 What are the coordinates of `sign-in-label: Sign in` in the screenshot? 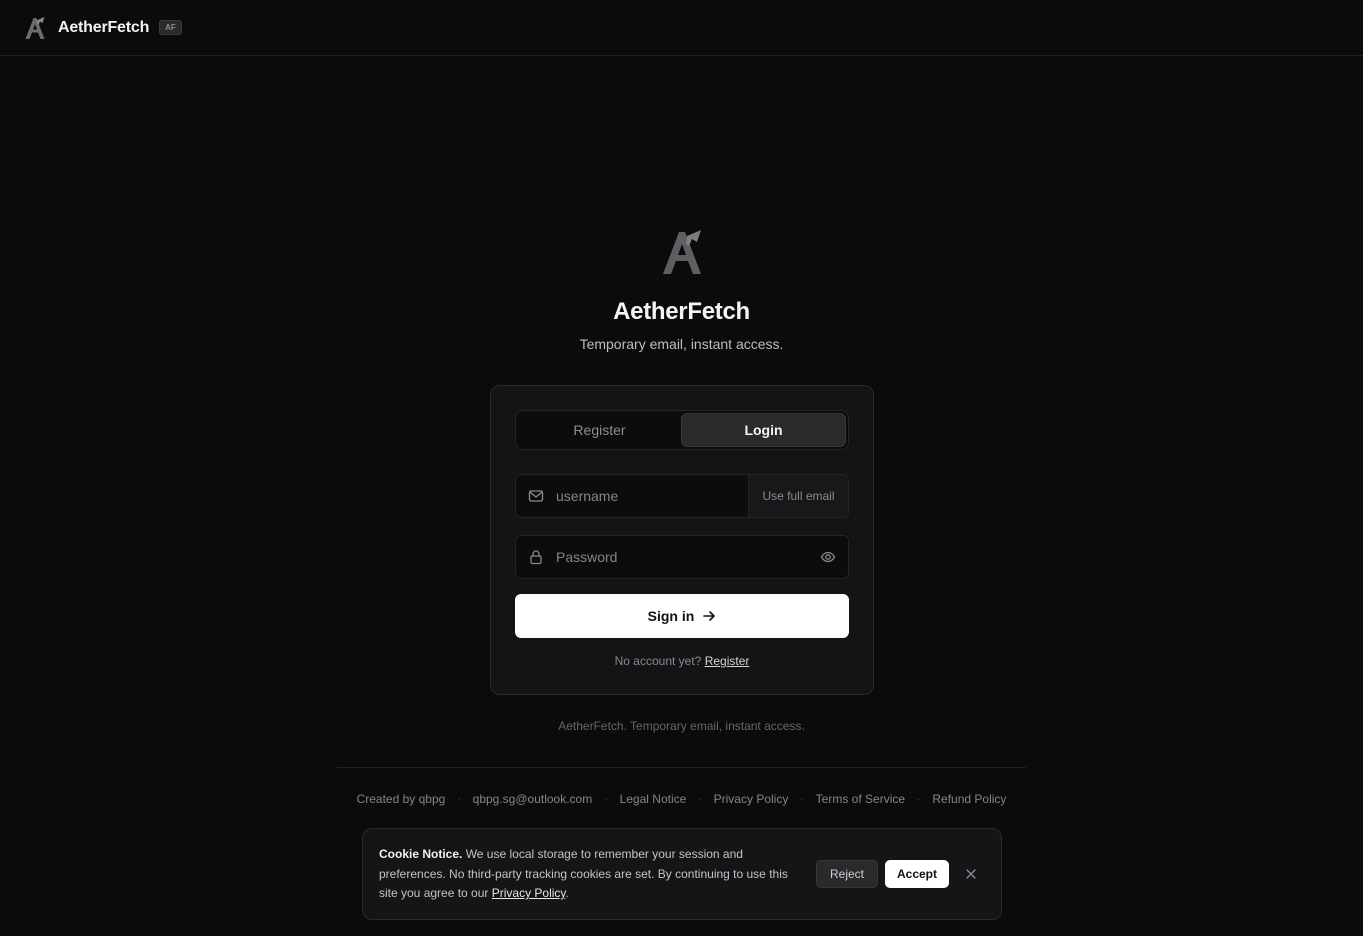 It's located at (671, 616).